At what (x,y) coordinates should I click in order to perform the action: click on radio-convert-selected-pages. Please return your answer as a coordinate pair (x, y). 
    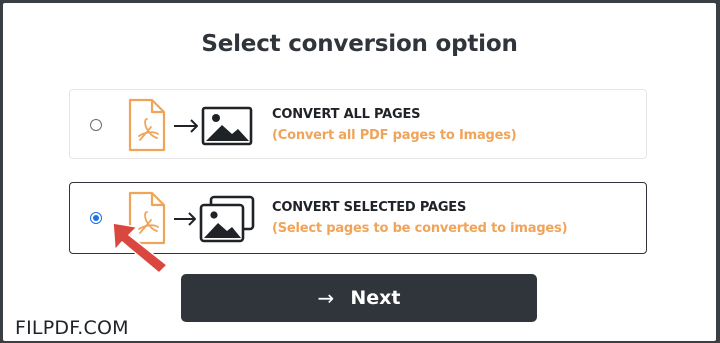
    Looking at the image, I should click on (96, 218).